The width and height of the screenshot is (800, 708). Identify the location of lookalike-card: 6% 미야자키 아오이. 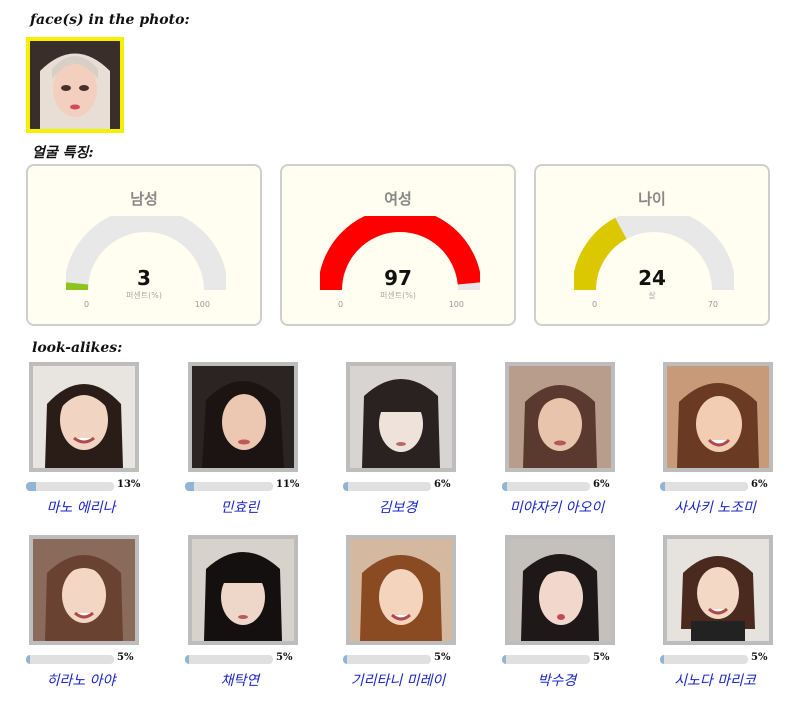
(577, 442).